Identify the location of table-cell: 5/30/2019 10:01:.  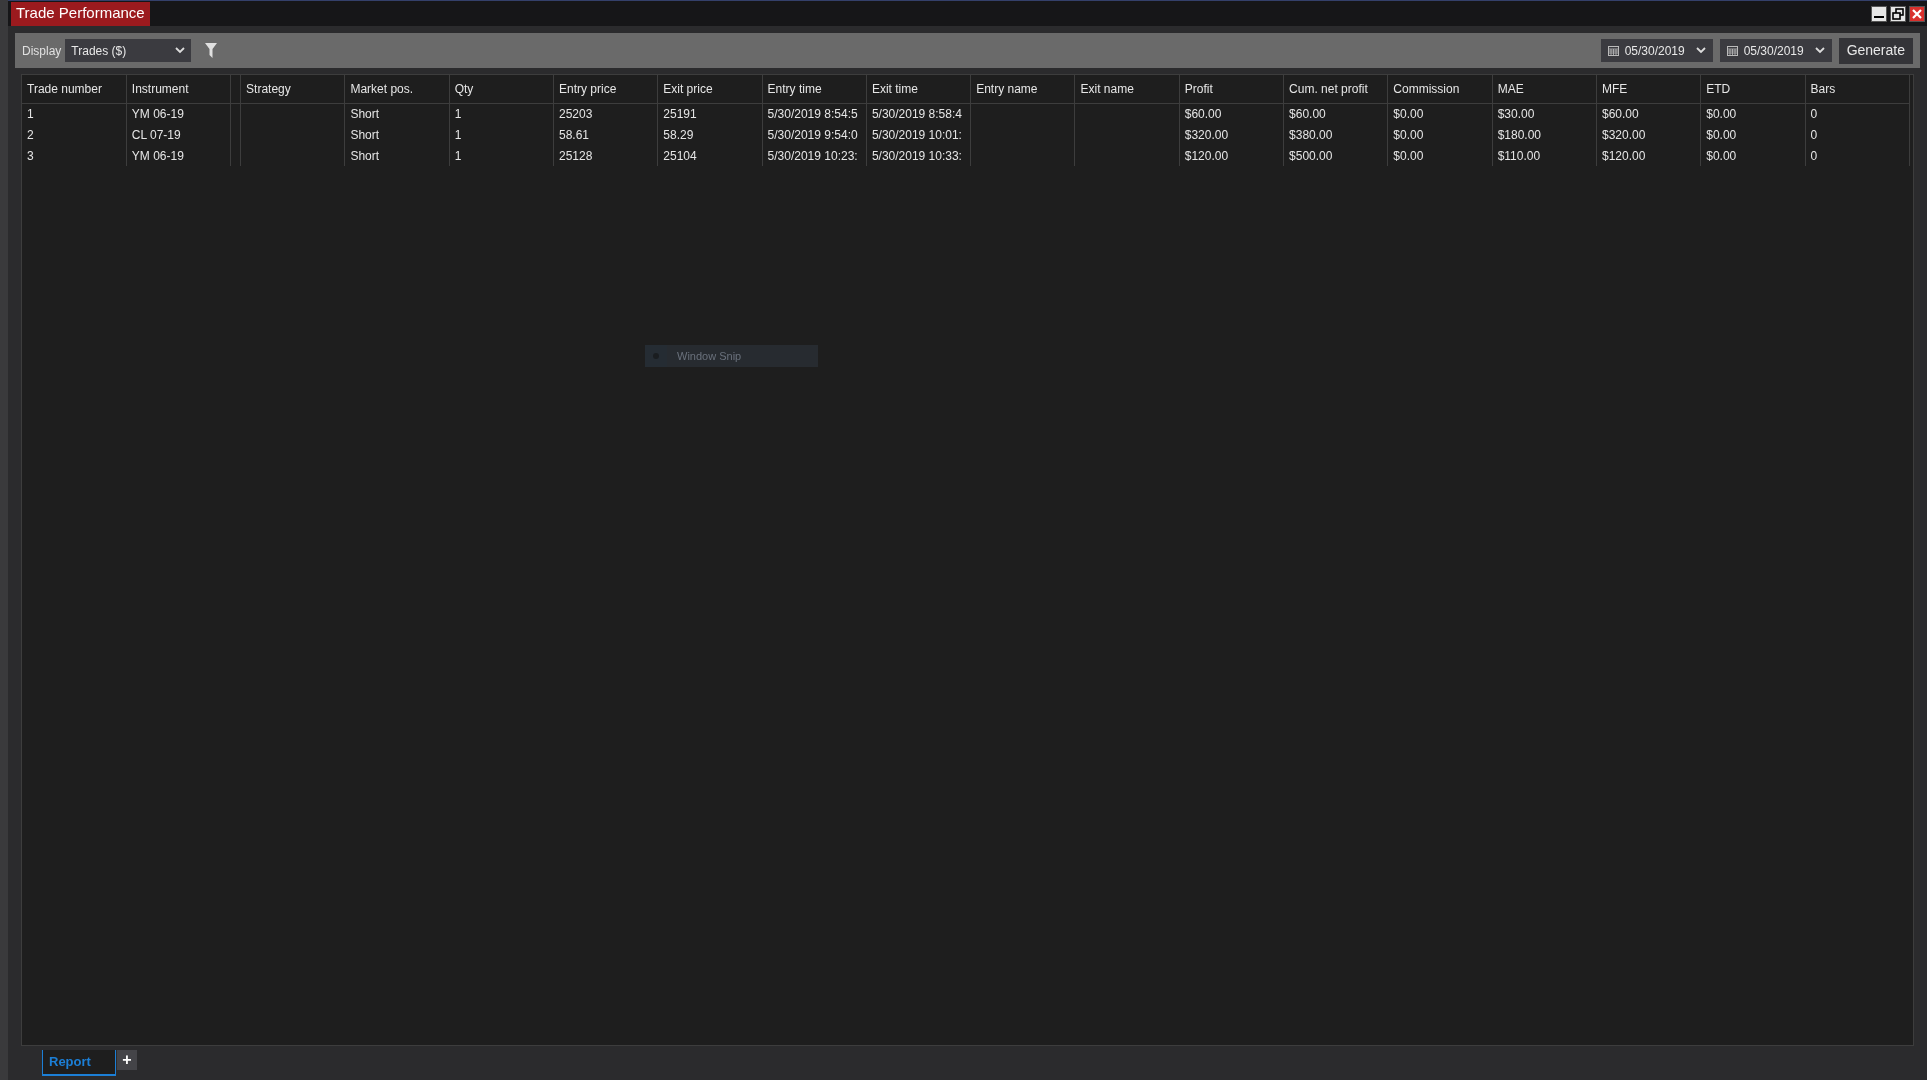
(916, 134).